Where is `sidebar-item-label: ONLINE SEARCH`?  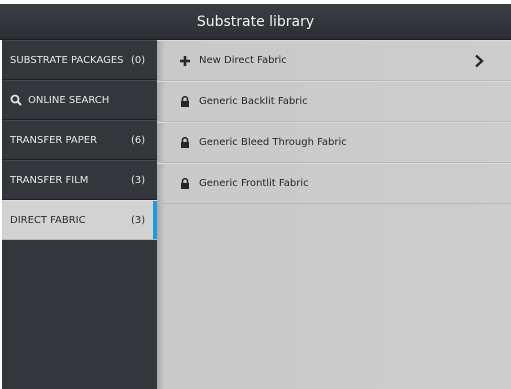
sidebar-item-label: ONLINE SEARCH is located at coordinates (69, 100).